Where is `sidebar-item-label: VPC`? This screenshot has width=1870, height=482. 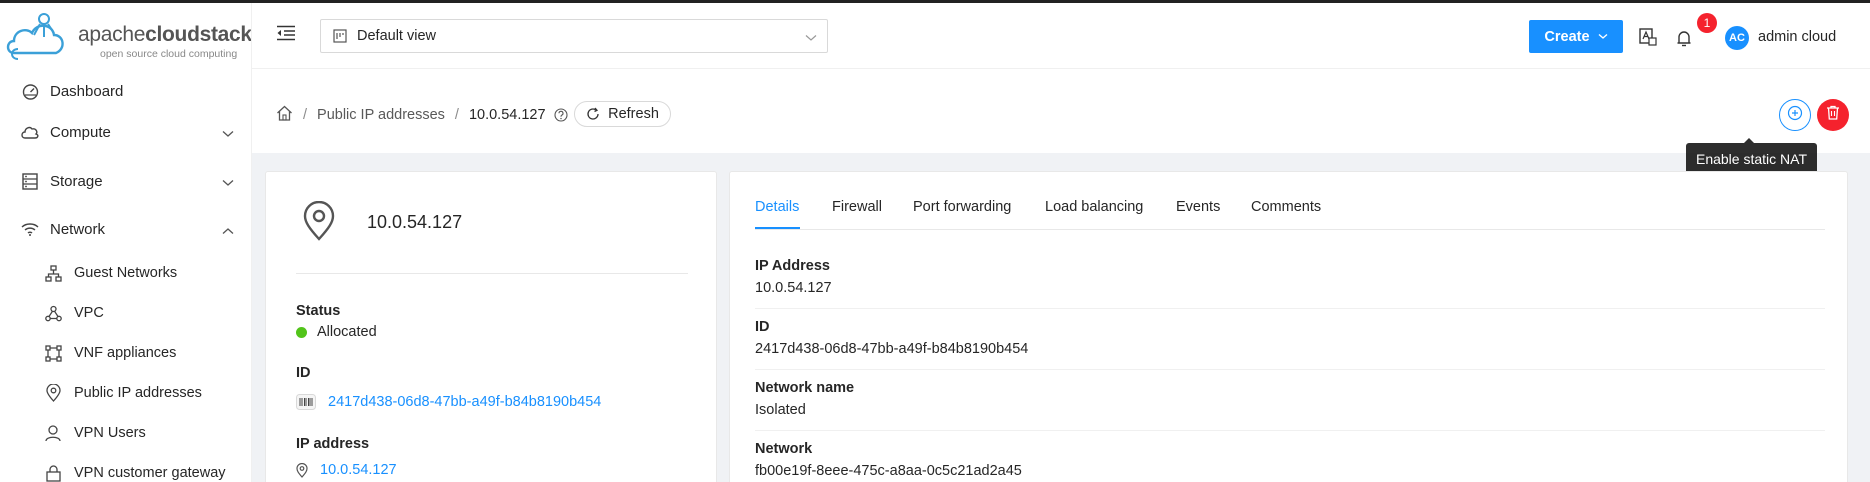 sidebar-item-label: VPC is located at coordinates (89, 313).